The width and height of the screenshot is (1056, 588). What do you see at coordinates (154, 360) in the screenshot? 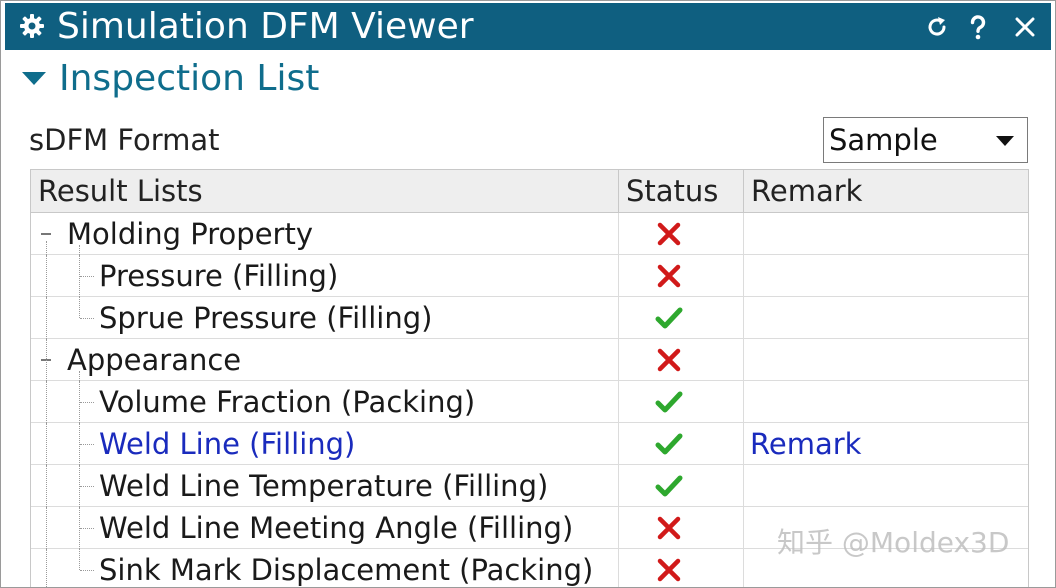
I see `result-name: Appearance` at bounding box center [154, 360].